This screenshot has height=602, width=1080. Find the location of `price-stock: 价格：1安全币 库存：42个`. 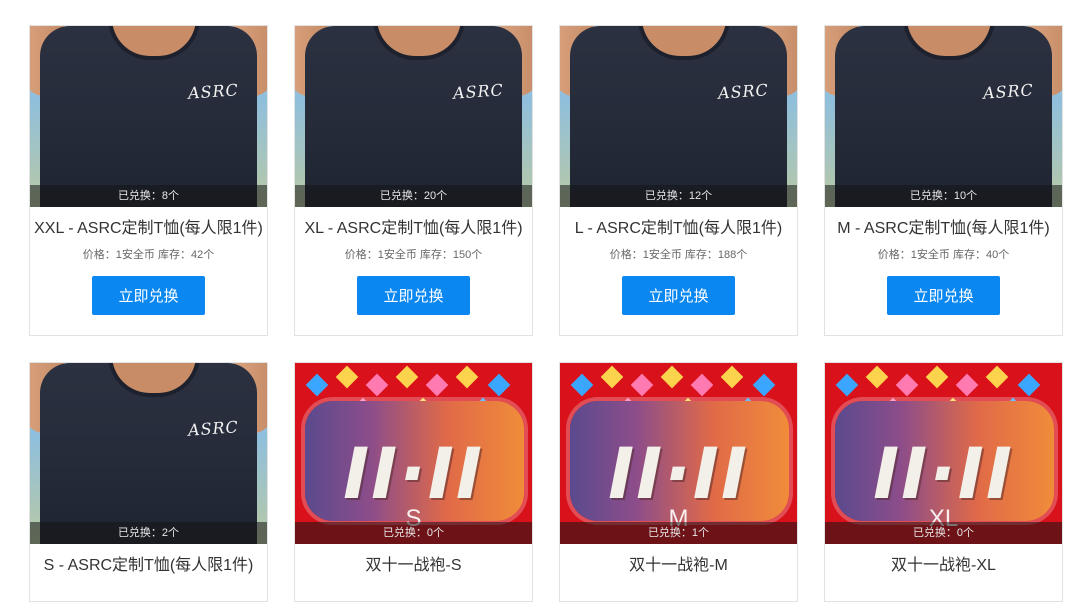

price-stock: 价格：1安全币 库存：42个 is located at coordinates (148, 255).